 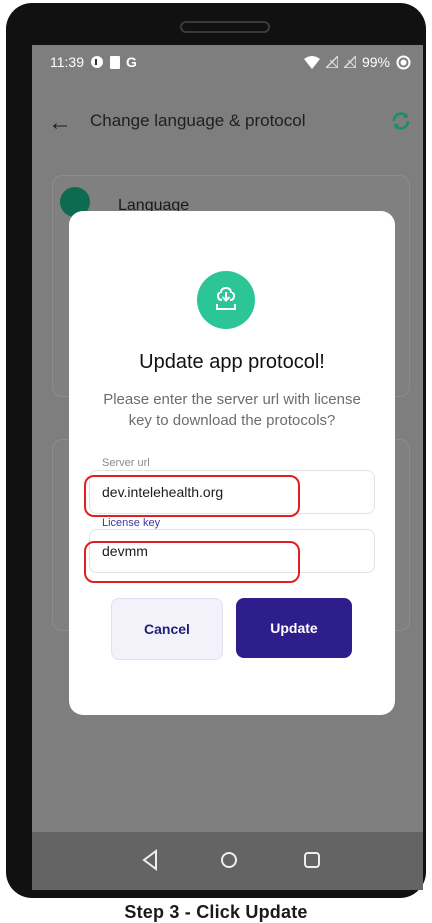 I want to click on nav-home-icon, so click(x=229, y=860).